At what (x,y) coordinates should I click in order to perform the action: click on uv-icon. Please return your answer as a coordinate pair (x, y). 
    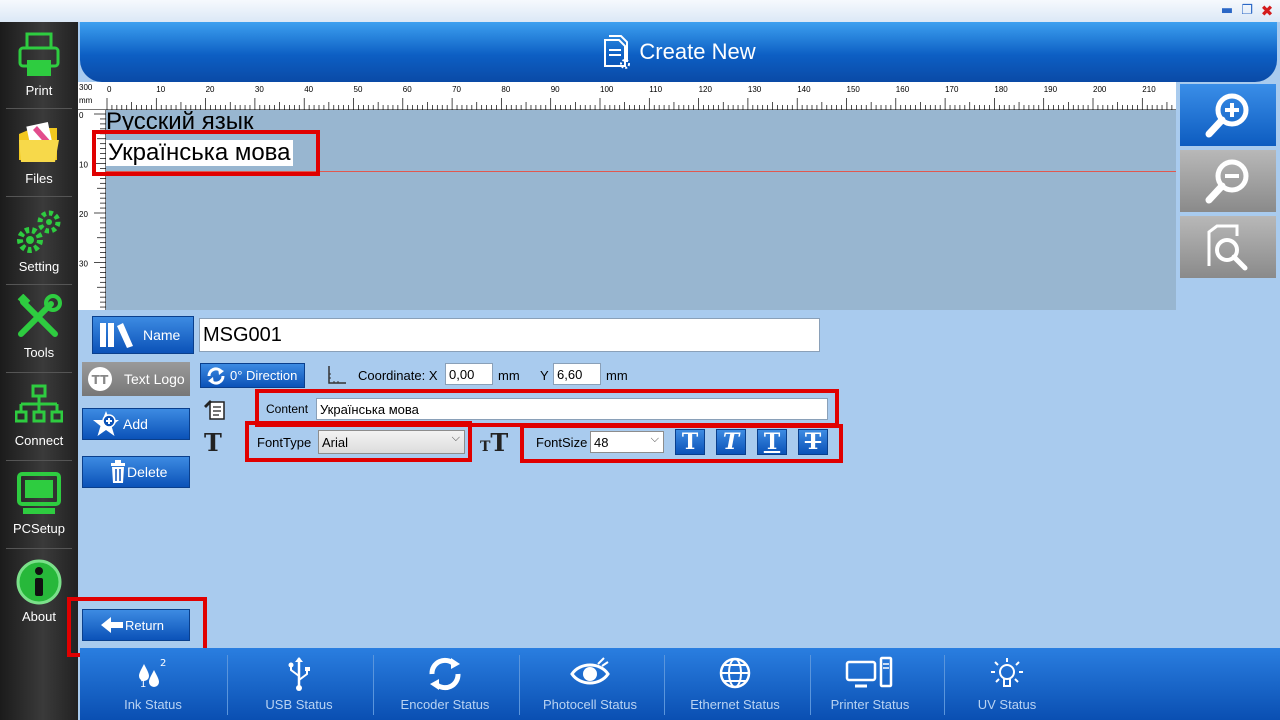
    Looking at the image, I should click on (1007, 672).